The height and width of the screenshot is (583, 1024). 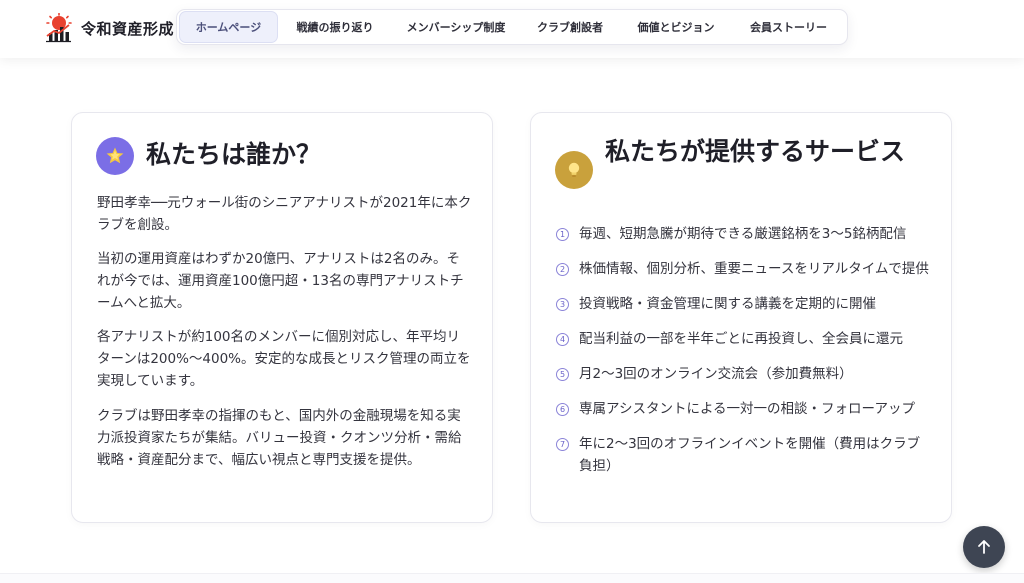 What do you see at coordinates (115, 156) in the screenshot?
I see `star-icon` at bounding box center [115, 156].